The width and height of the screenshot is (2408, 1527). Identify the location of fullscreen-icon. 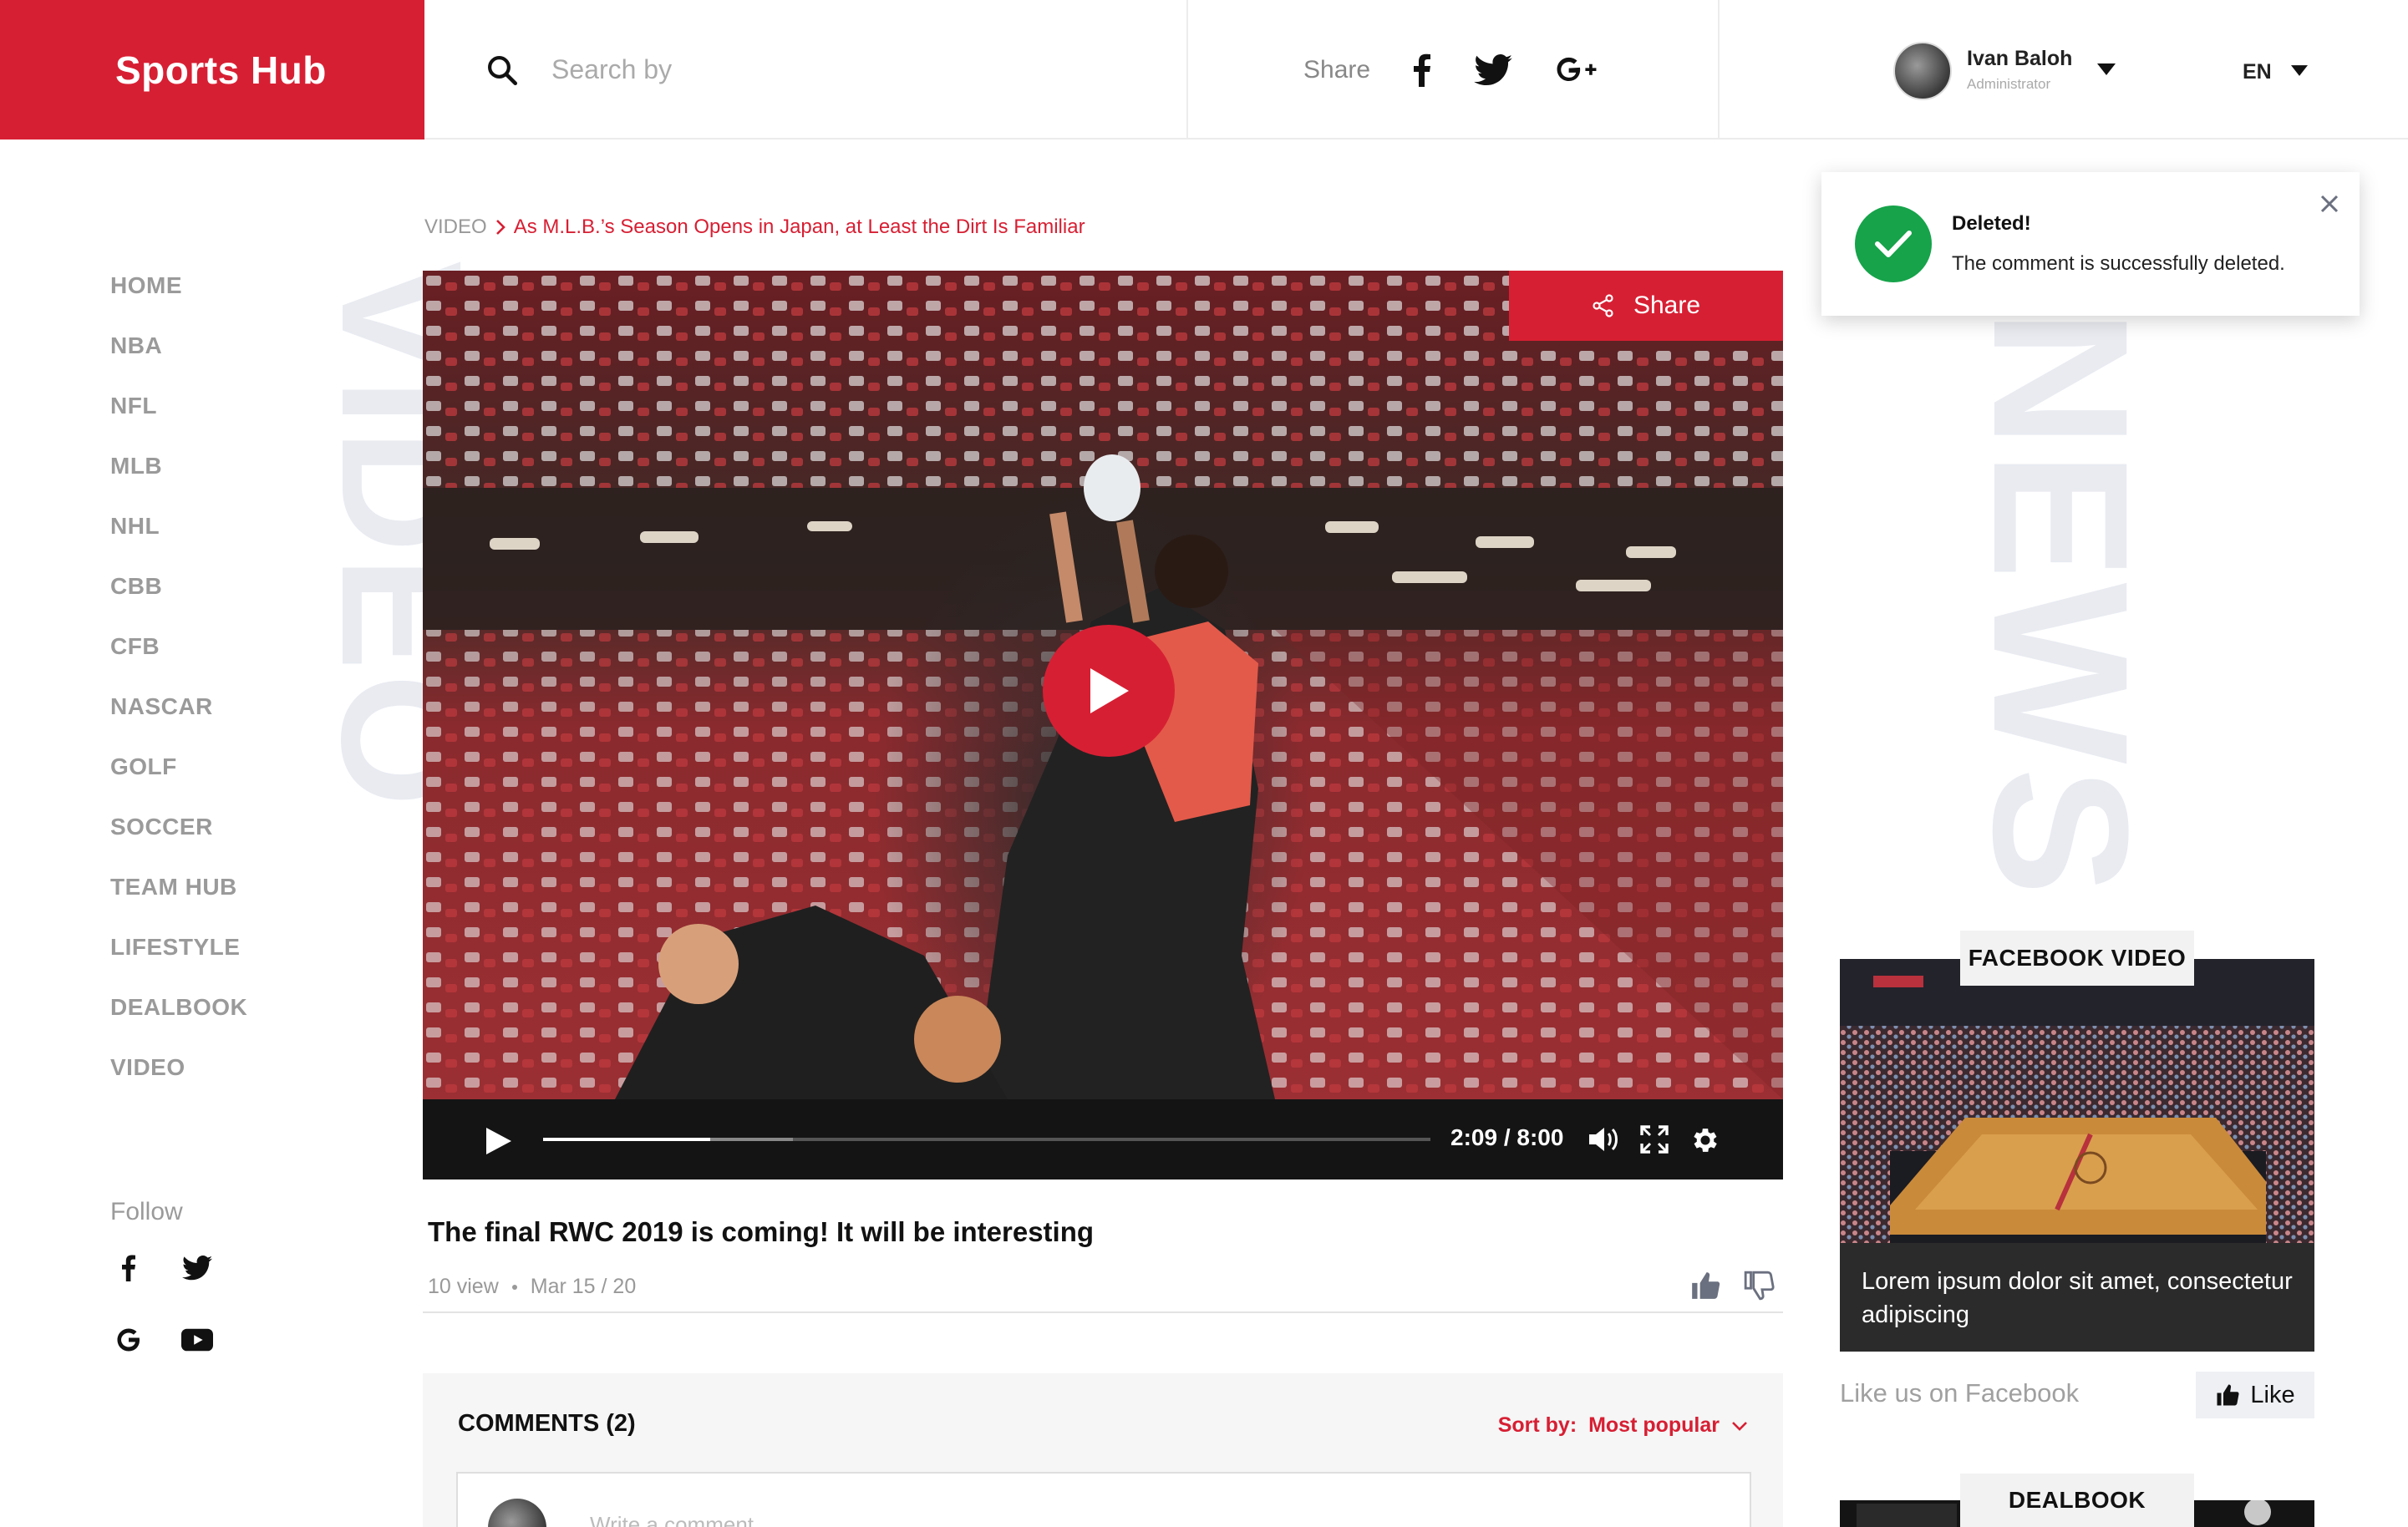
(1654, 1139).